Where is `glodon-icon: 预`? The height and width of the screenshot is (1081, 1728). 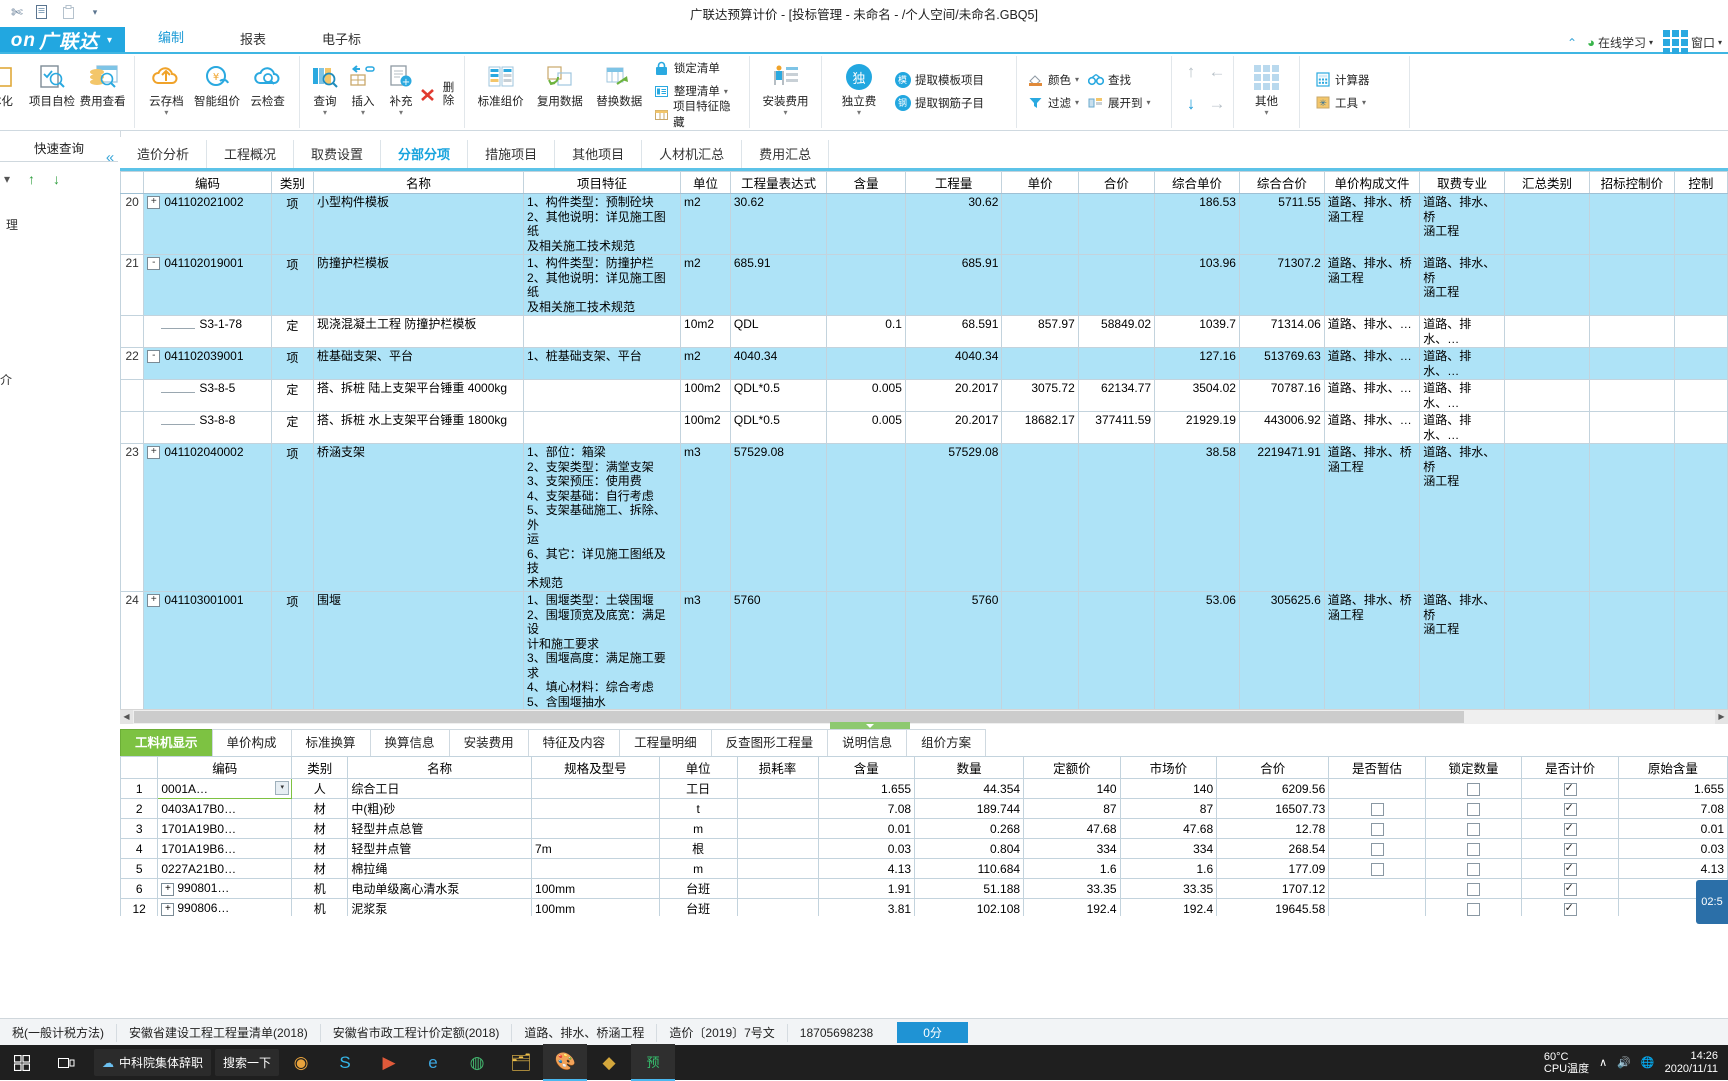 glodon-icon: 预 is located at coordinates (653, 1062).